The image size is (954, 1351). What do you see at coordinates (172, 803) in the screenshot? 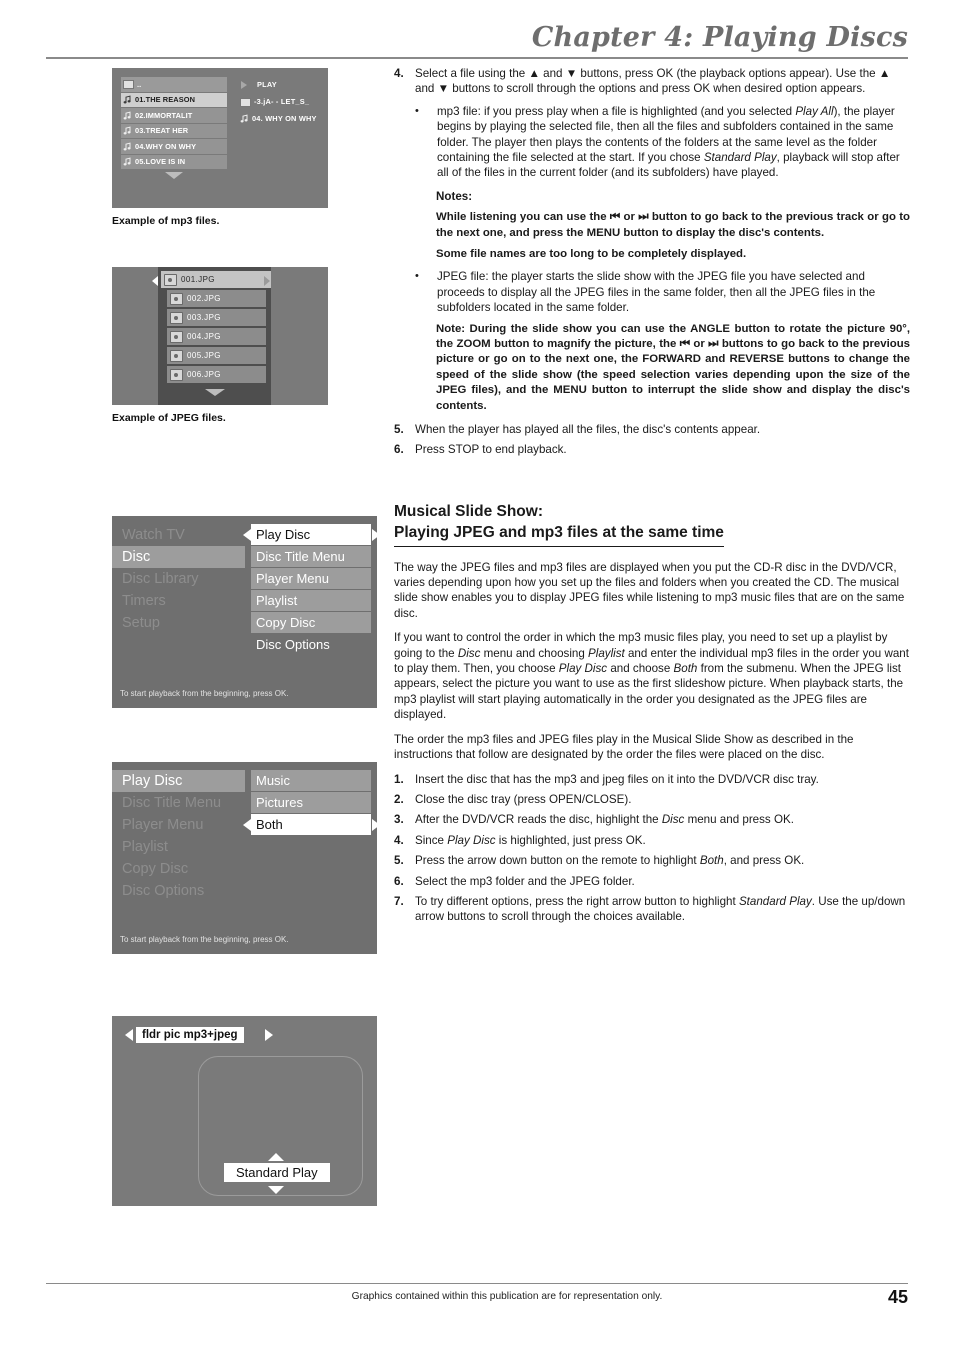
I see `sidebar-item-label: Disc Title Menu` at bounding box center [172, 803].